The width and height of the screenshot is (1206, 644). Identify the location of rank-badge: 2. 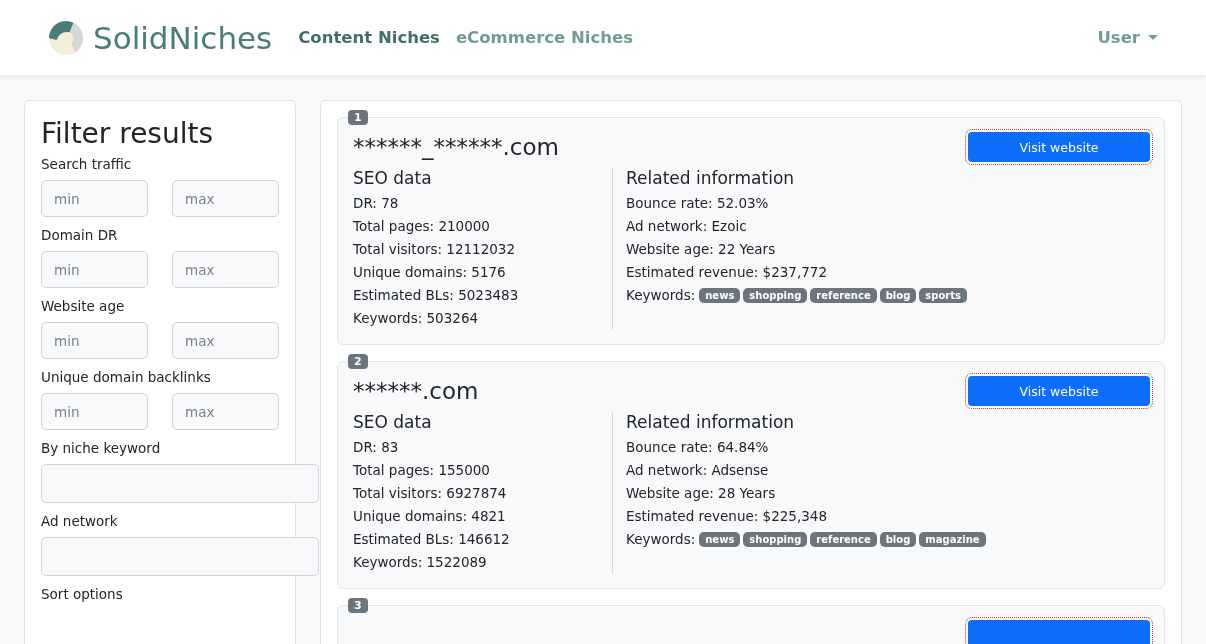
(358, 361).